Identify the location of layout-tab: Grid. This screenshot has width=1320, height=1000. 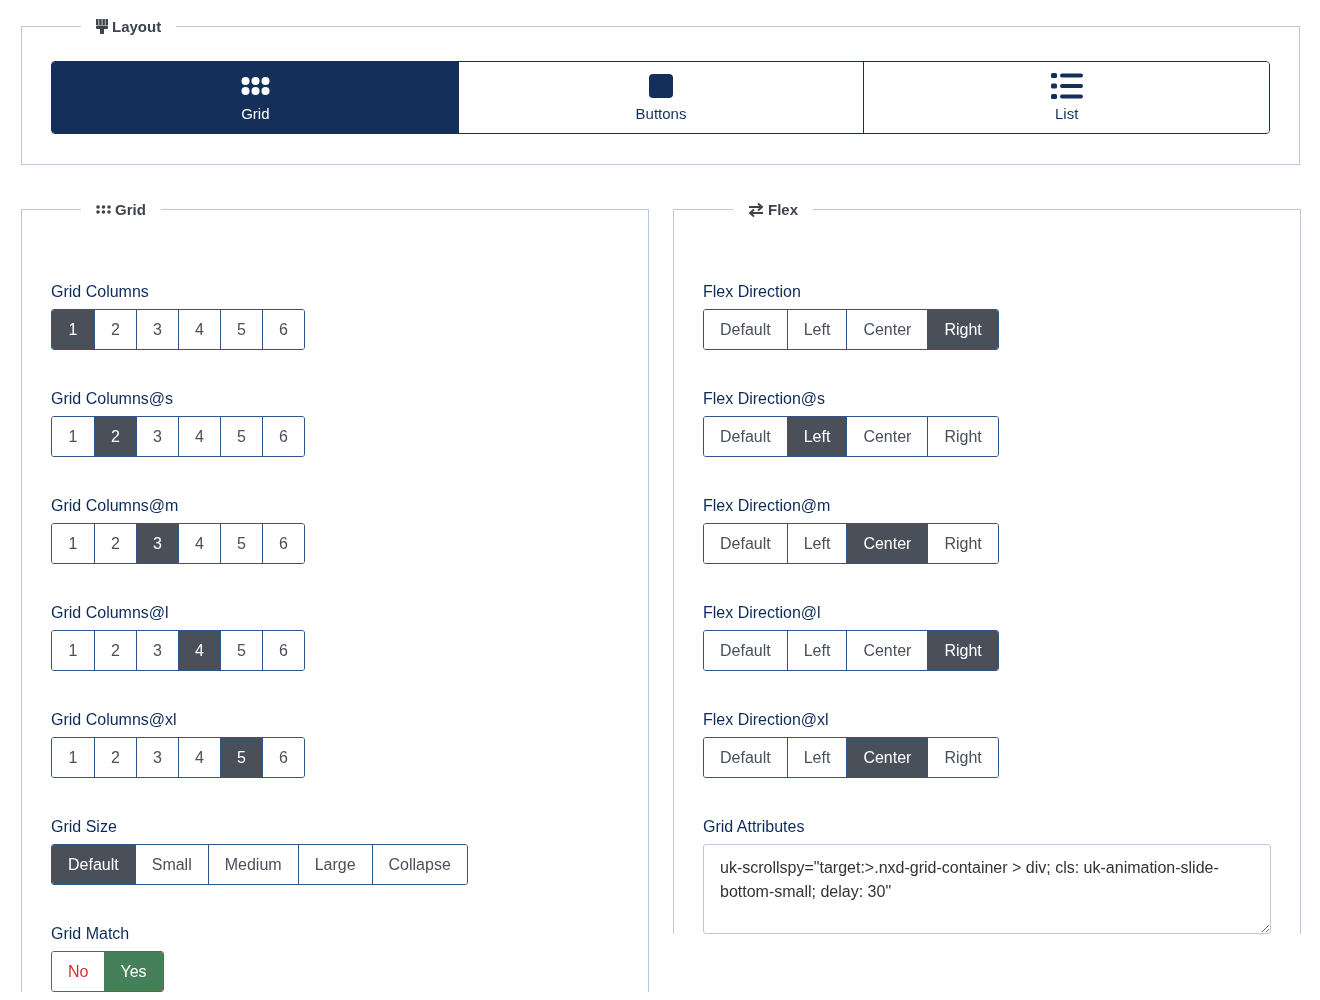
(255, 97).